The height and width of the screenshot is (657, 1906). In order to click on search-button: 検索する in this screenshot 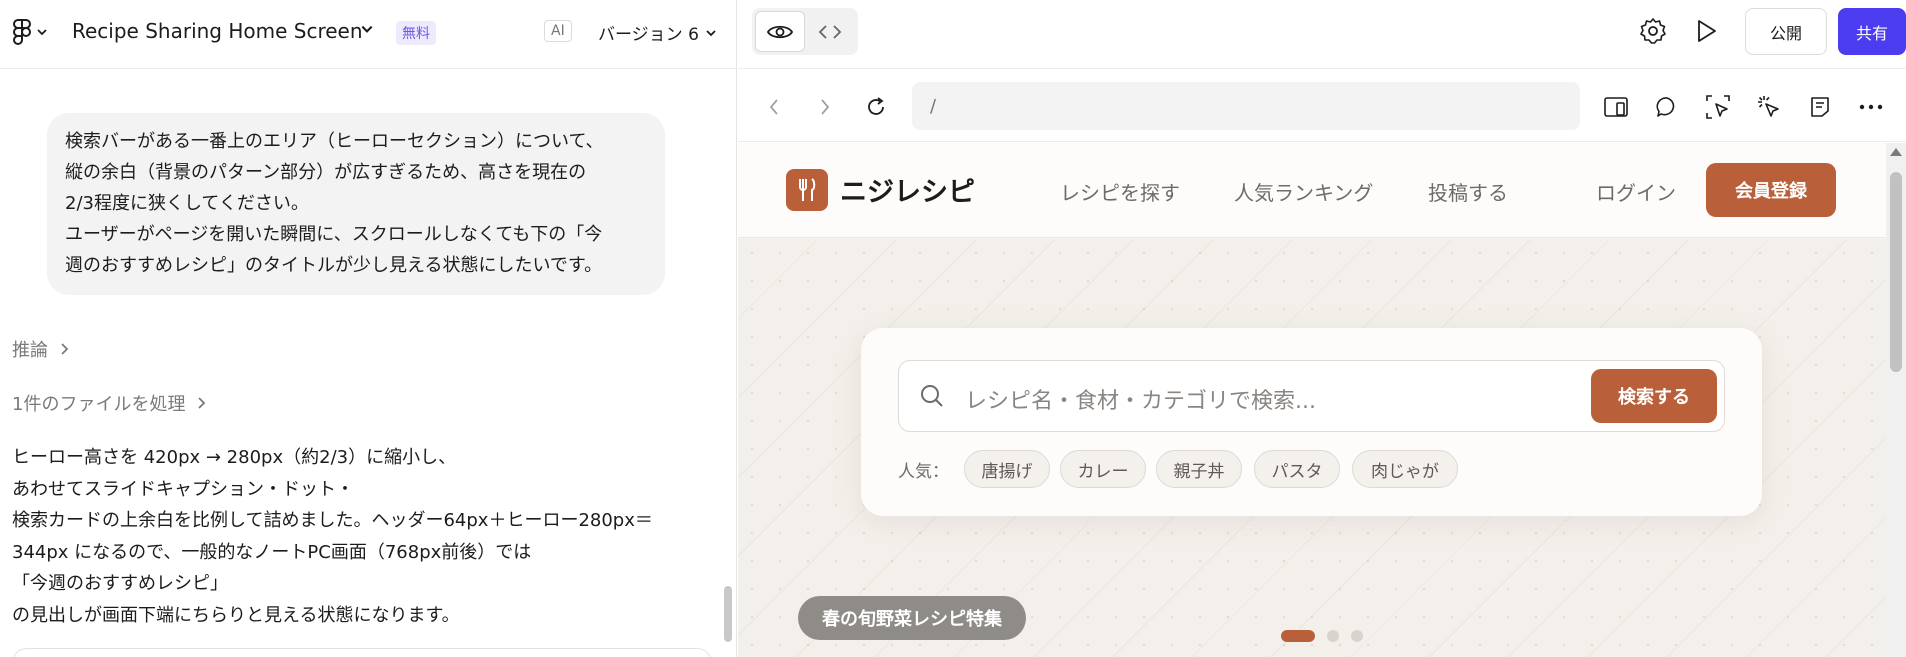, I will do `click(1654, 396)`.